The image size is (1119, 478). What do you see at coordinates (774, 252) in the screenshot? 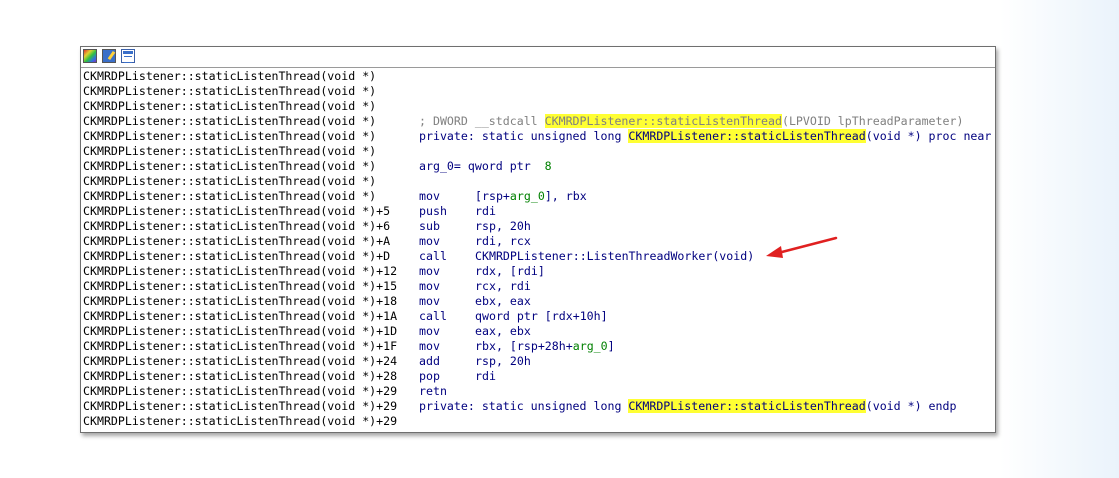
I see `arrow-head` at bounding box center [774, 252].